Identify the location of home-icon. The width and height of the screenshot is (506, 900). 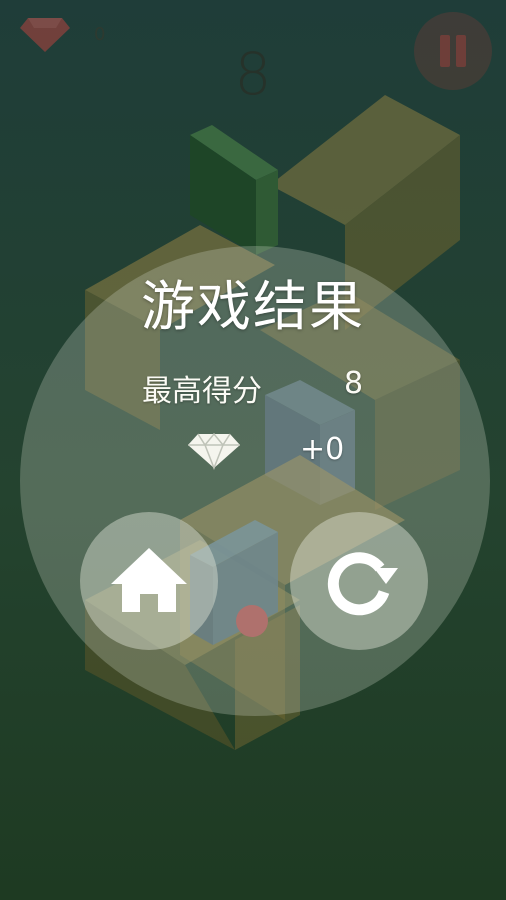
(149, 580).